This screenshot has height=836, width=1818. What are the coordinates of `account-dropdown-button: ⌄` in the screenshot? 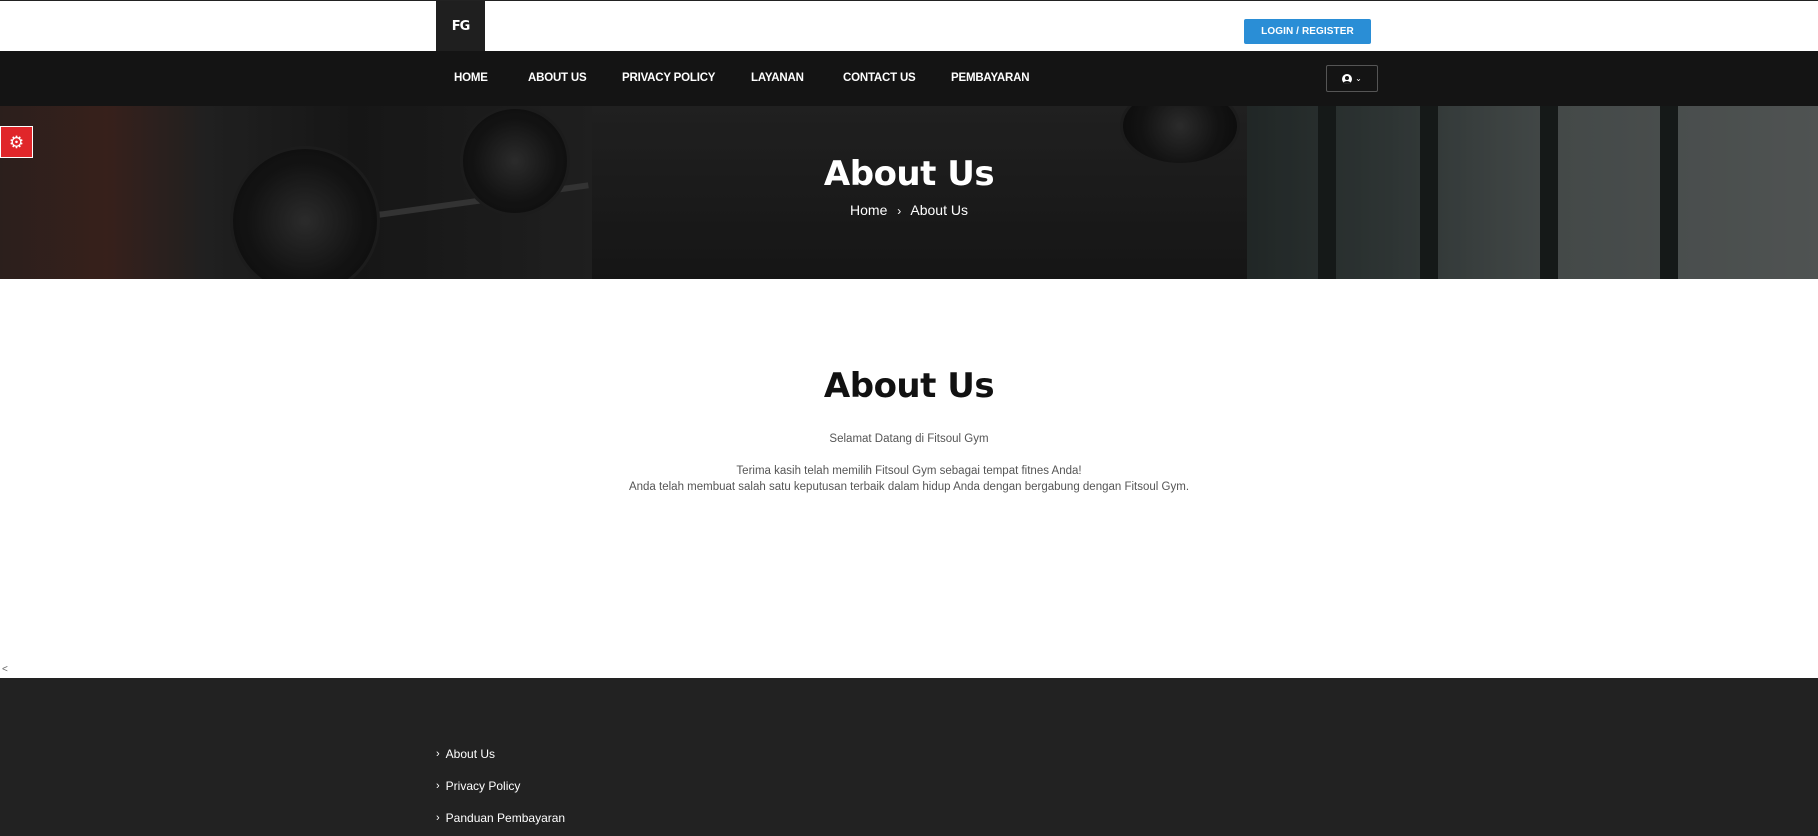 It's located at (1352, 78).